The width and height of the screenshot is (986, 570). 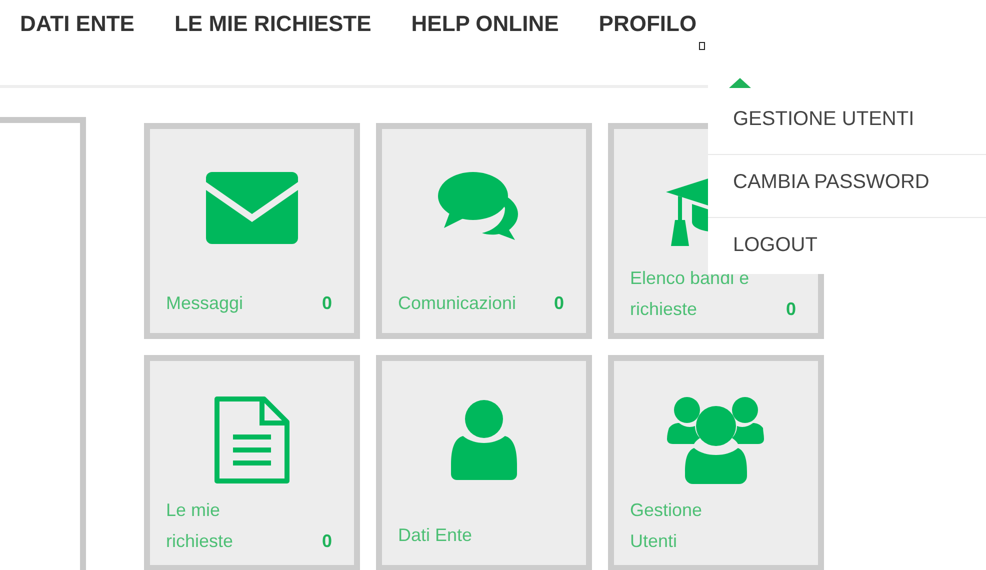 I want to click on tile-label: Elenco bandi e richieste, so click(x=690, y=294).